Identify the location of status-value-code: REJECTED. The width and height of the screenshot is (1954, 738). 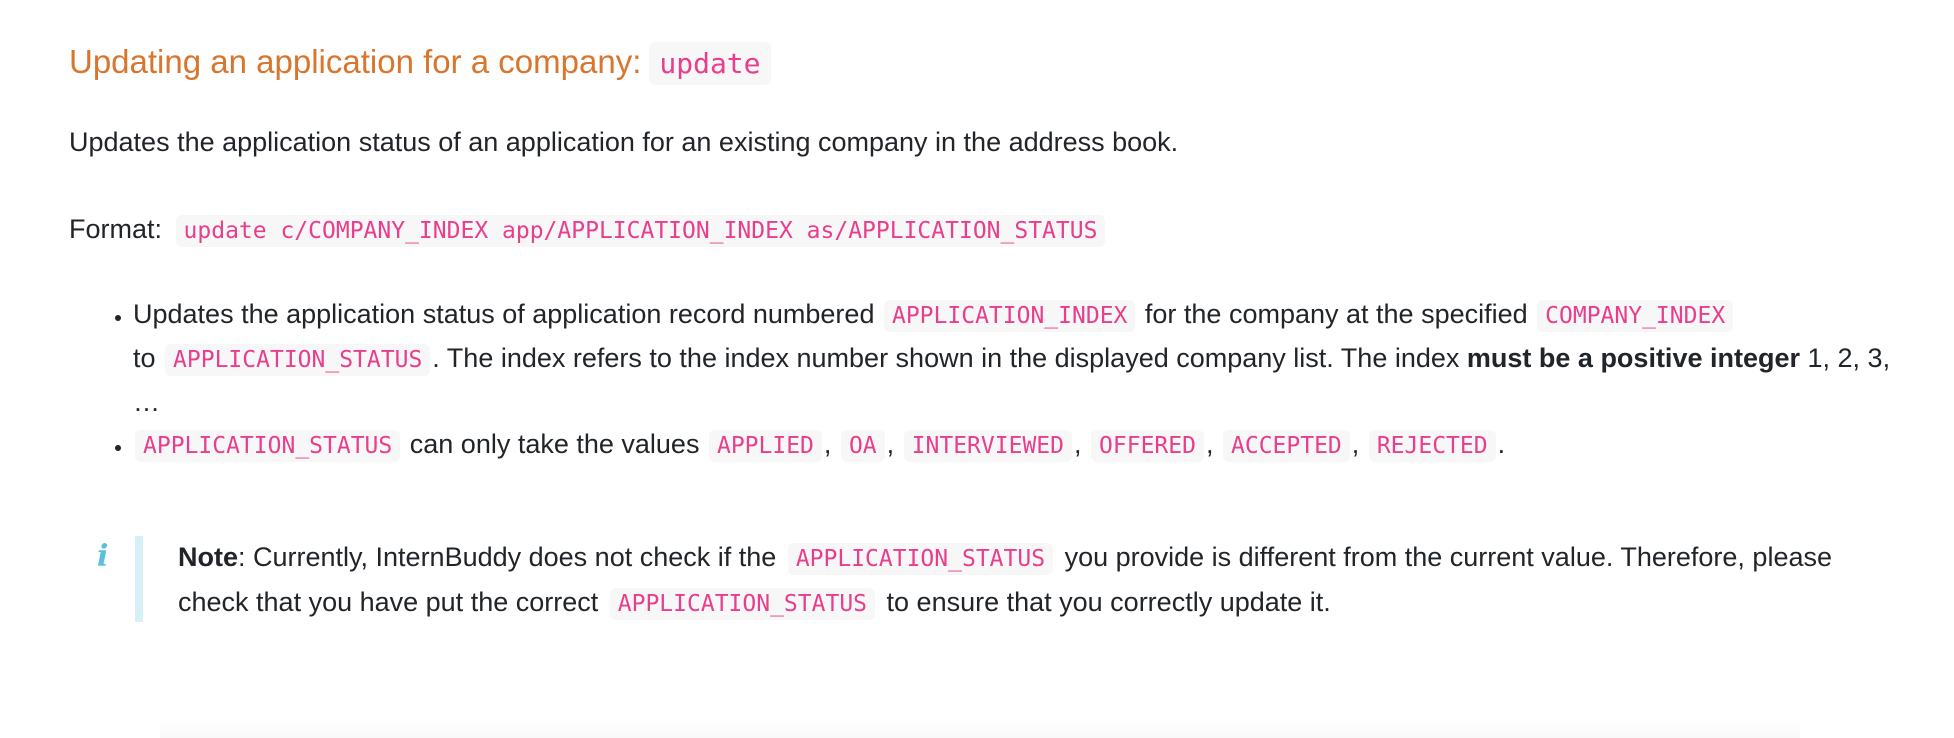
(1432, 446).